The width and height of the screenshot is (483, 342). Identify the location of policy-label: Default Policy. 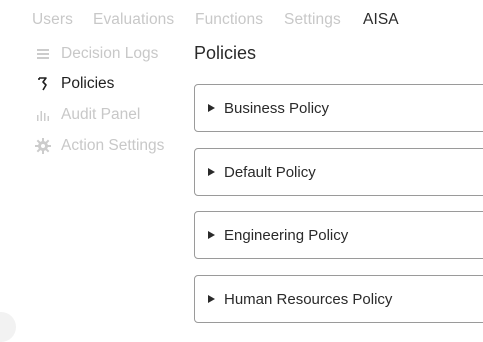
(270, 172).